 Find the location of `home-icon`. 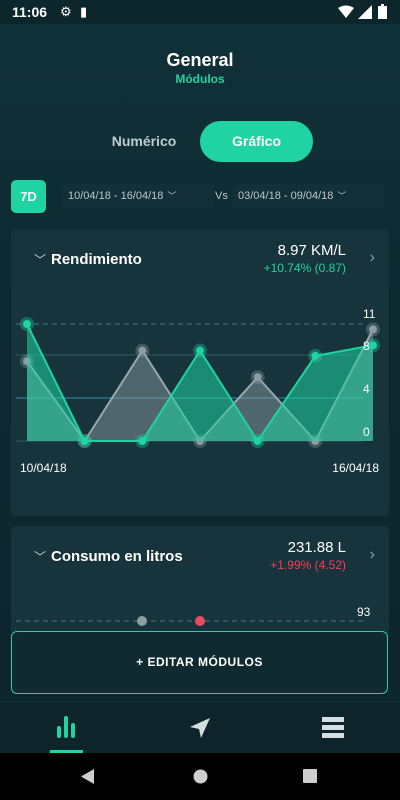

home-icon is located at coordinates (200, 776).